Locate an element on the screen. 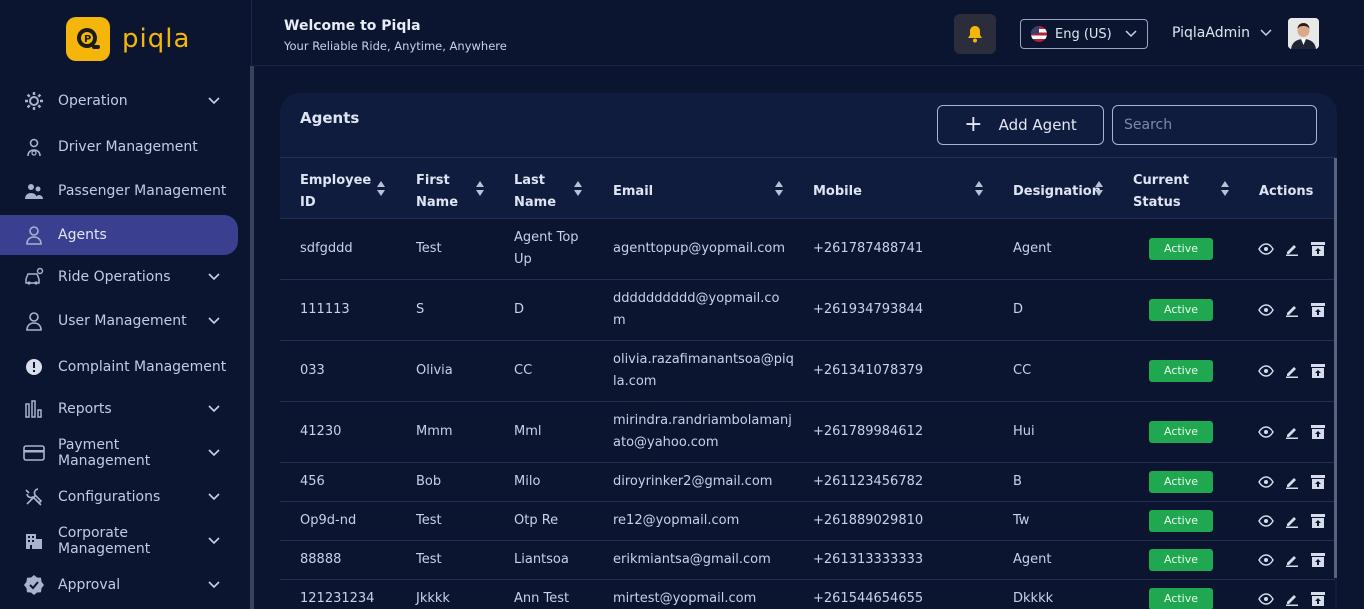 The width and height of the screenshot is (1364, 609). last-name-cell-line: D is located at coordinates (519, 309).